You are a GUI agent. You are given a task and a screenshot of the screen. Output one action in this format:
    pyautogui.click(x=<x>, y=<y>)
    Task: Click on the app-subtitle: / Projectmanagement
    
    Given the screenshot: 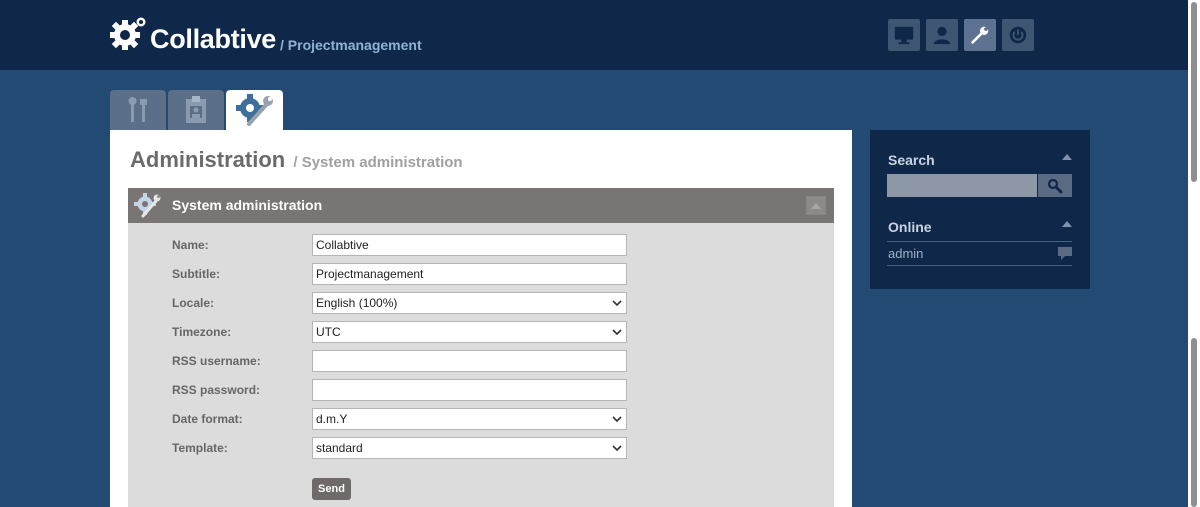 What is the action you would take?
    pyautogui.click(x=351, y=45)
    